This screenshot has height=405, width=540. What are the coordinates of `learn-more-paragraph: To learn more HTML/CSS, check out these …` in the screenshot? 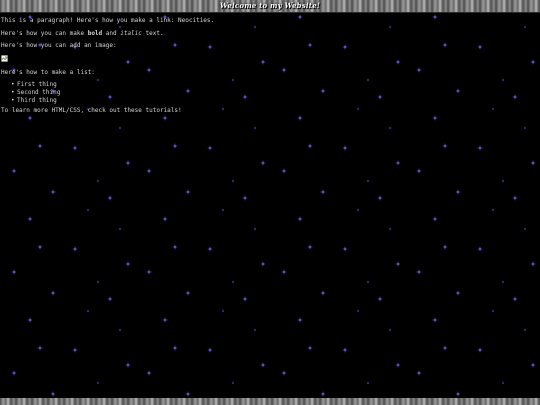 It's located at (91, 111).